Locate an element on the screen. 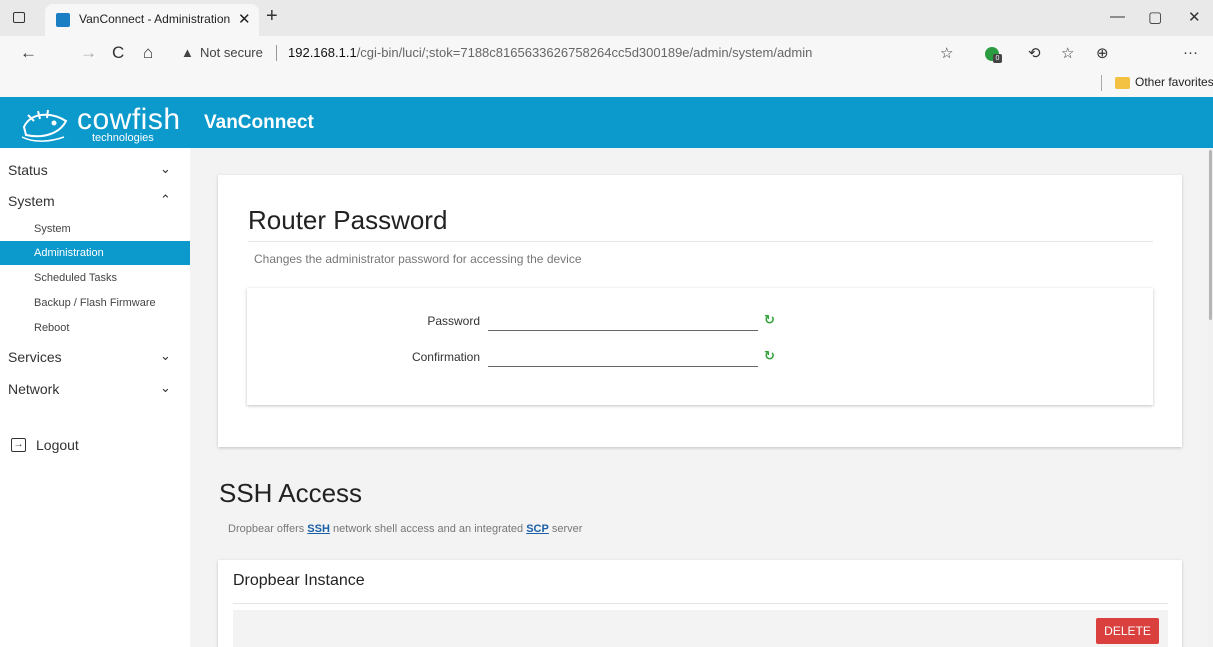  ssh-access-heading: SSH Access is located at coordinates (291, 493).